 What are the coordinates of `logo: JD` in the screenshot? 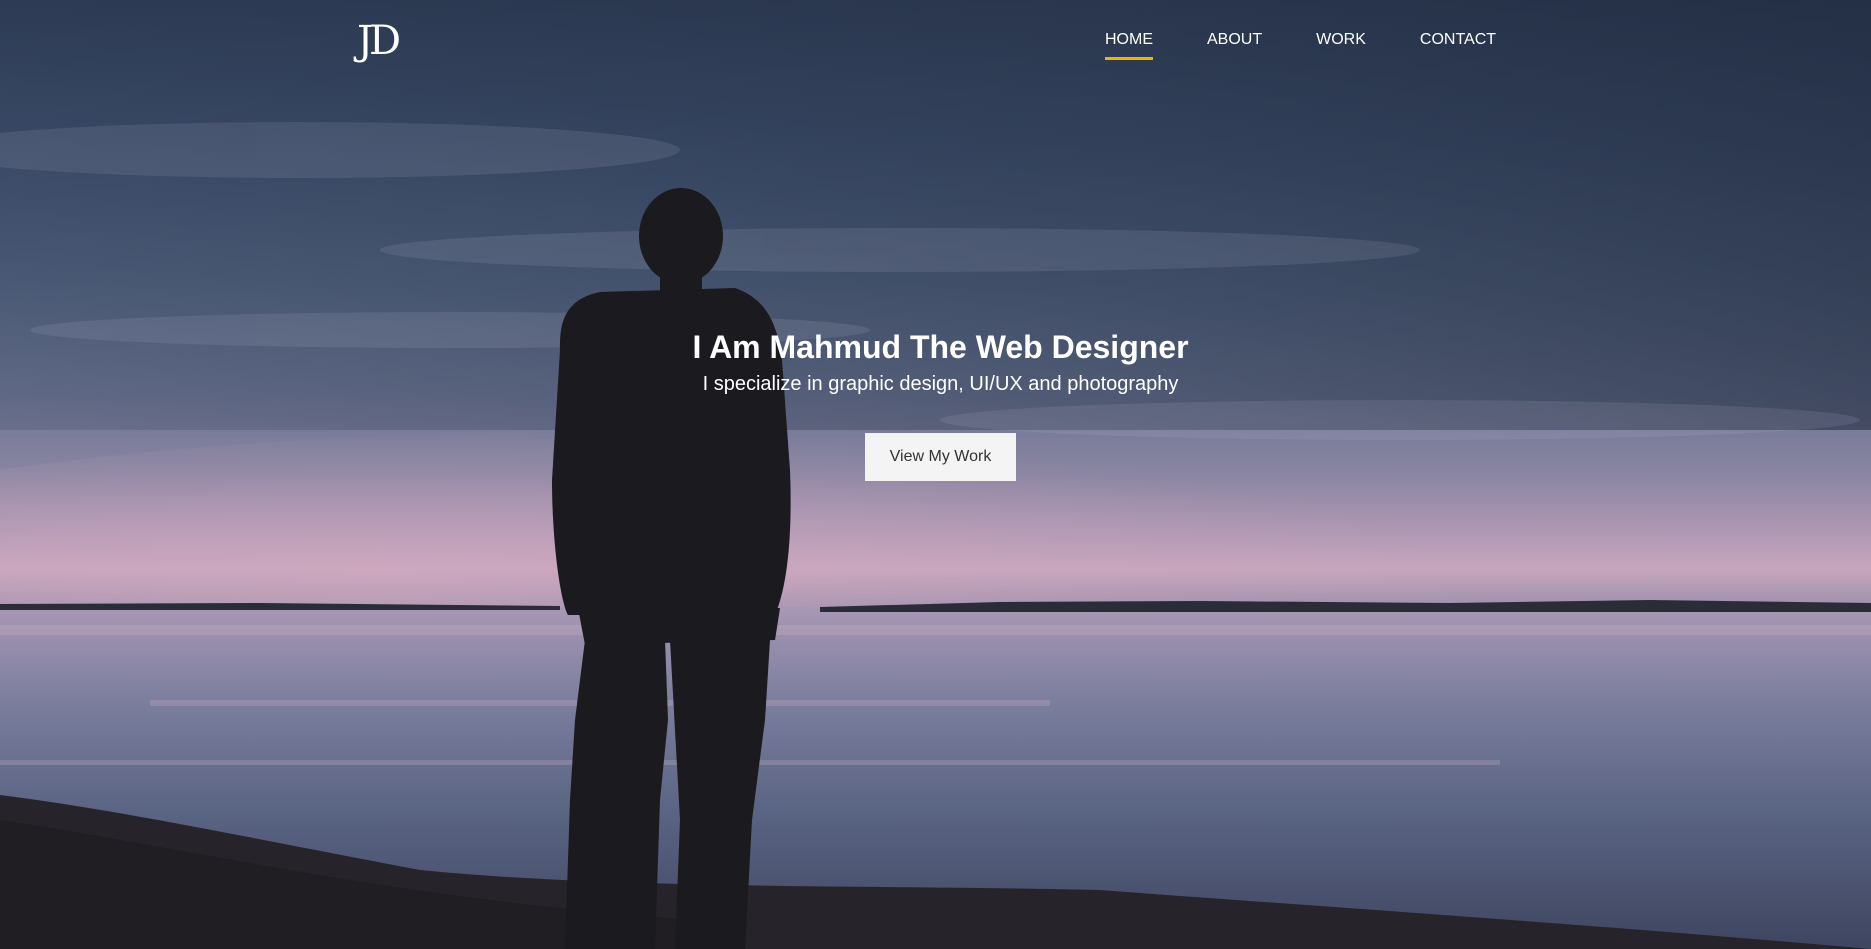 It's located at (379, 41).